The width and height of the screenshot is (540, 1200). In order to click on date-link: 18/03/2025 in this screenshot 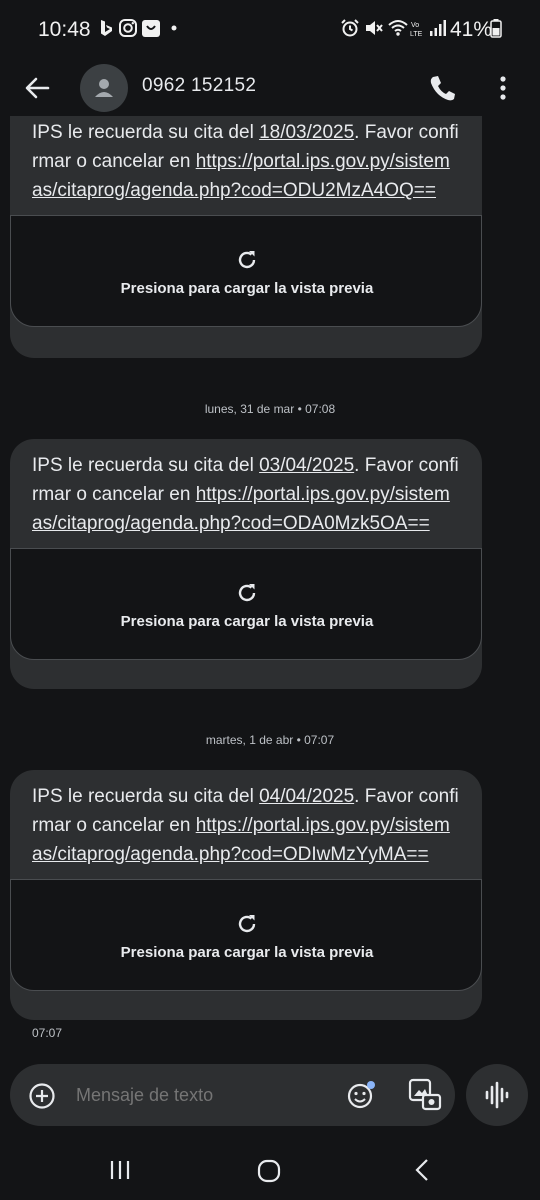, I will do `click(306, 132)`.